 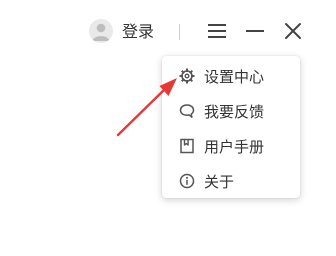 I want to click on divider, so click(x=179, y=32).